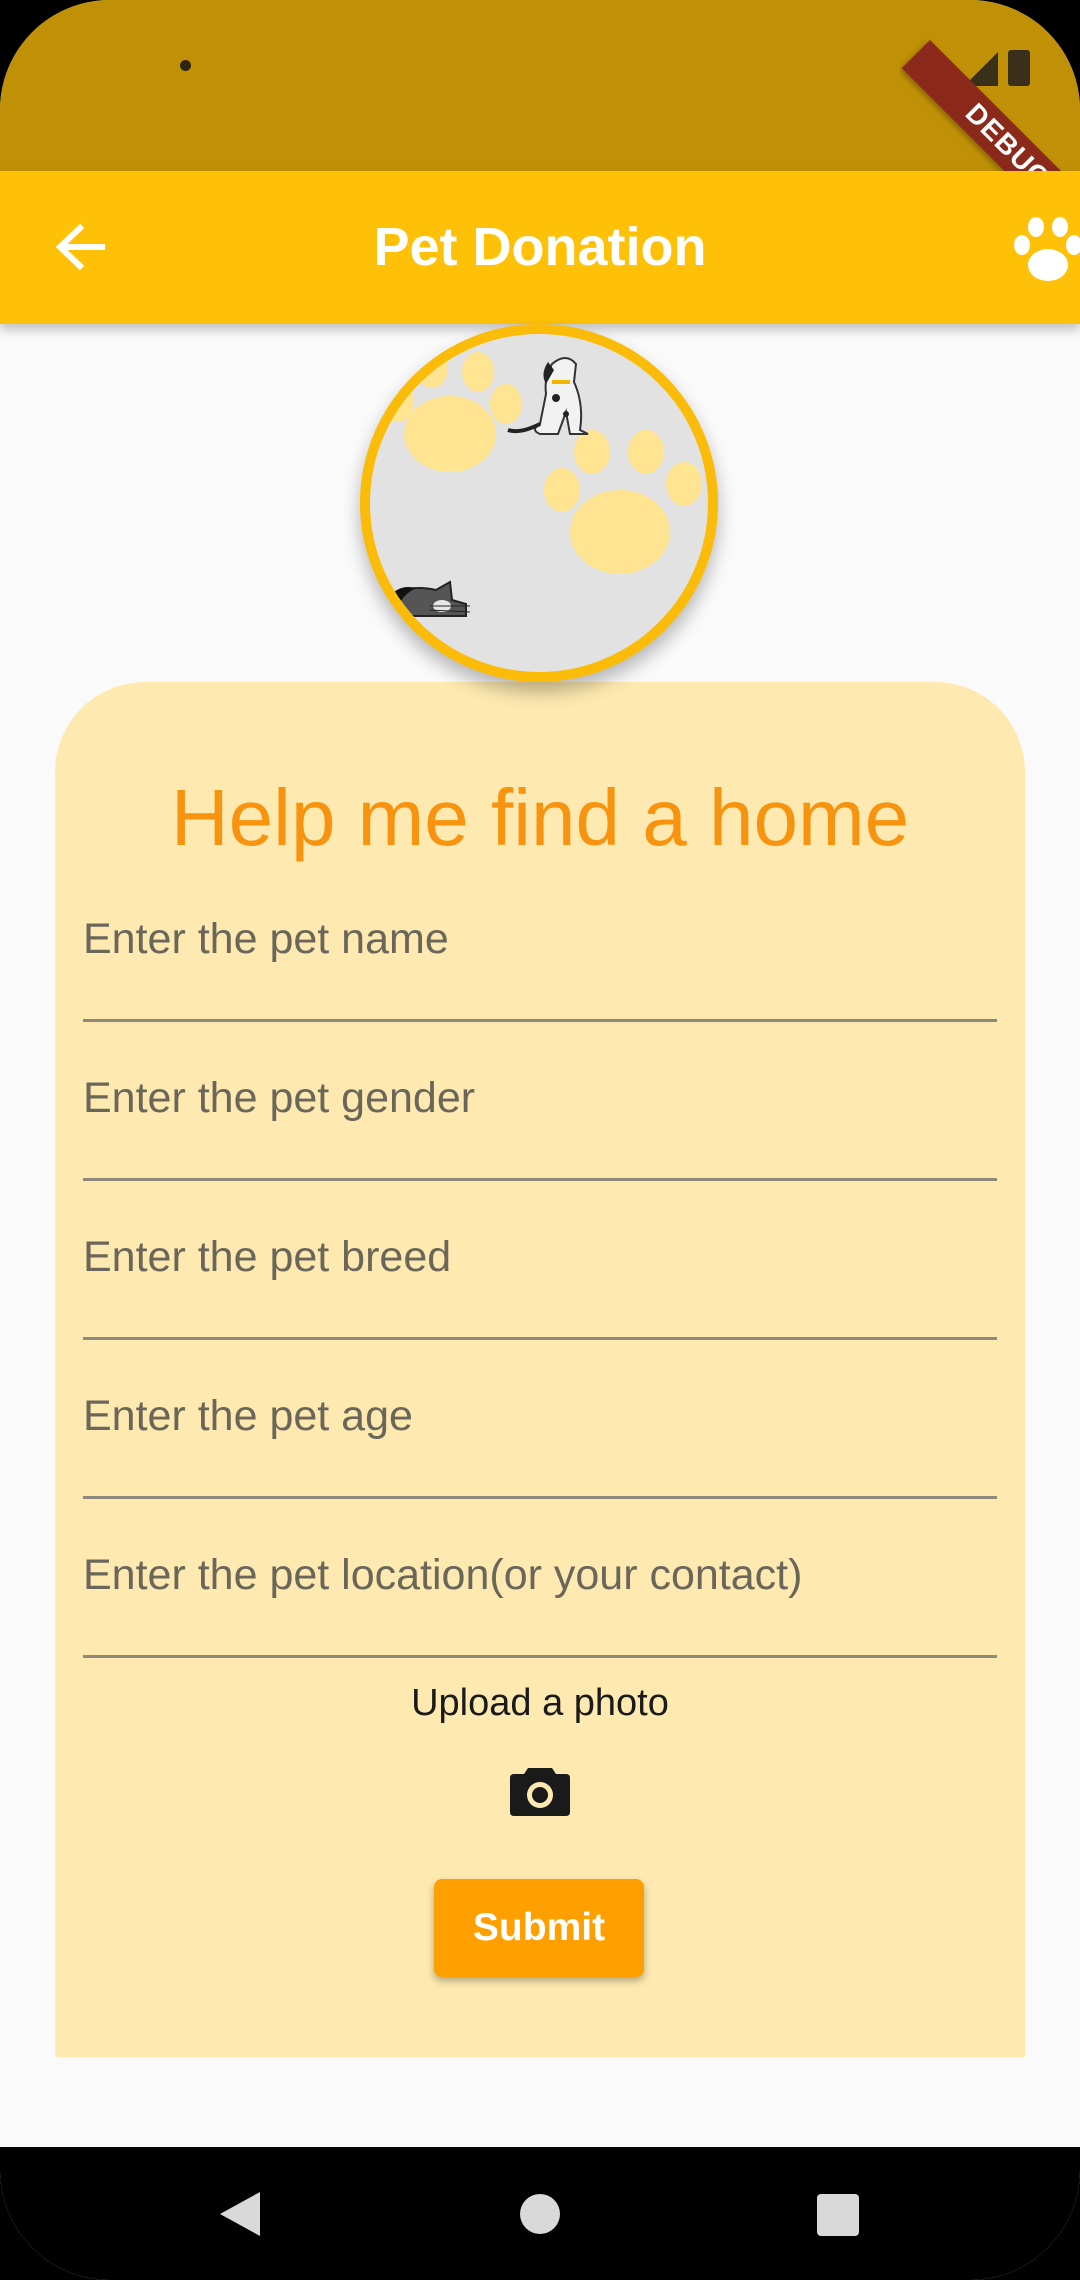 This screenshot has width=1080, height=2280. I want to click on back-triangle-icon, so click(240, 2214).